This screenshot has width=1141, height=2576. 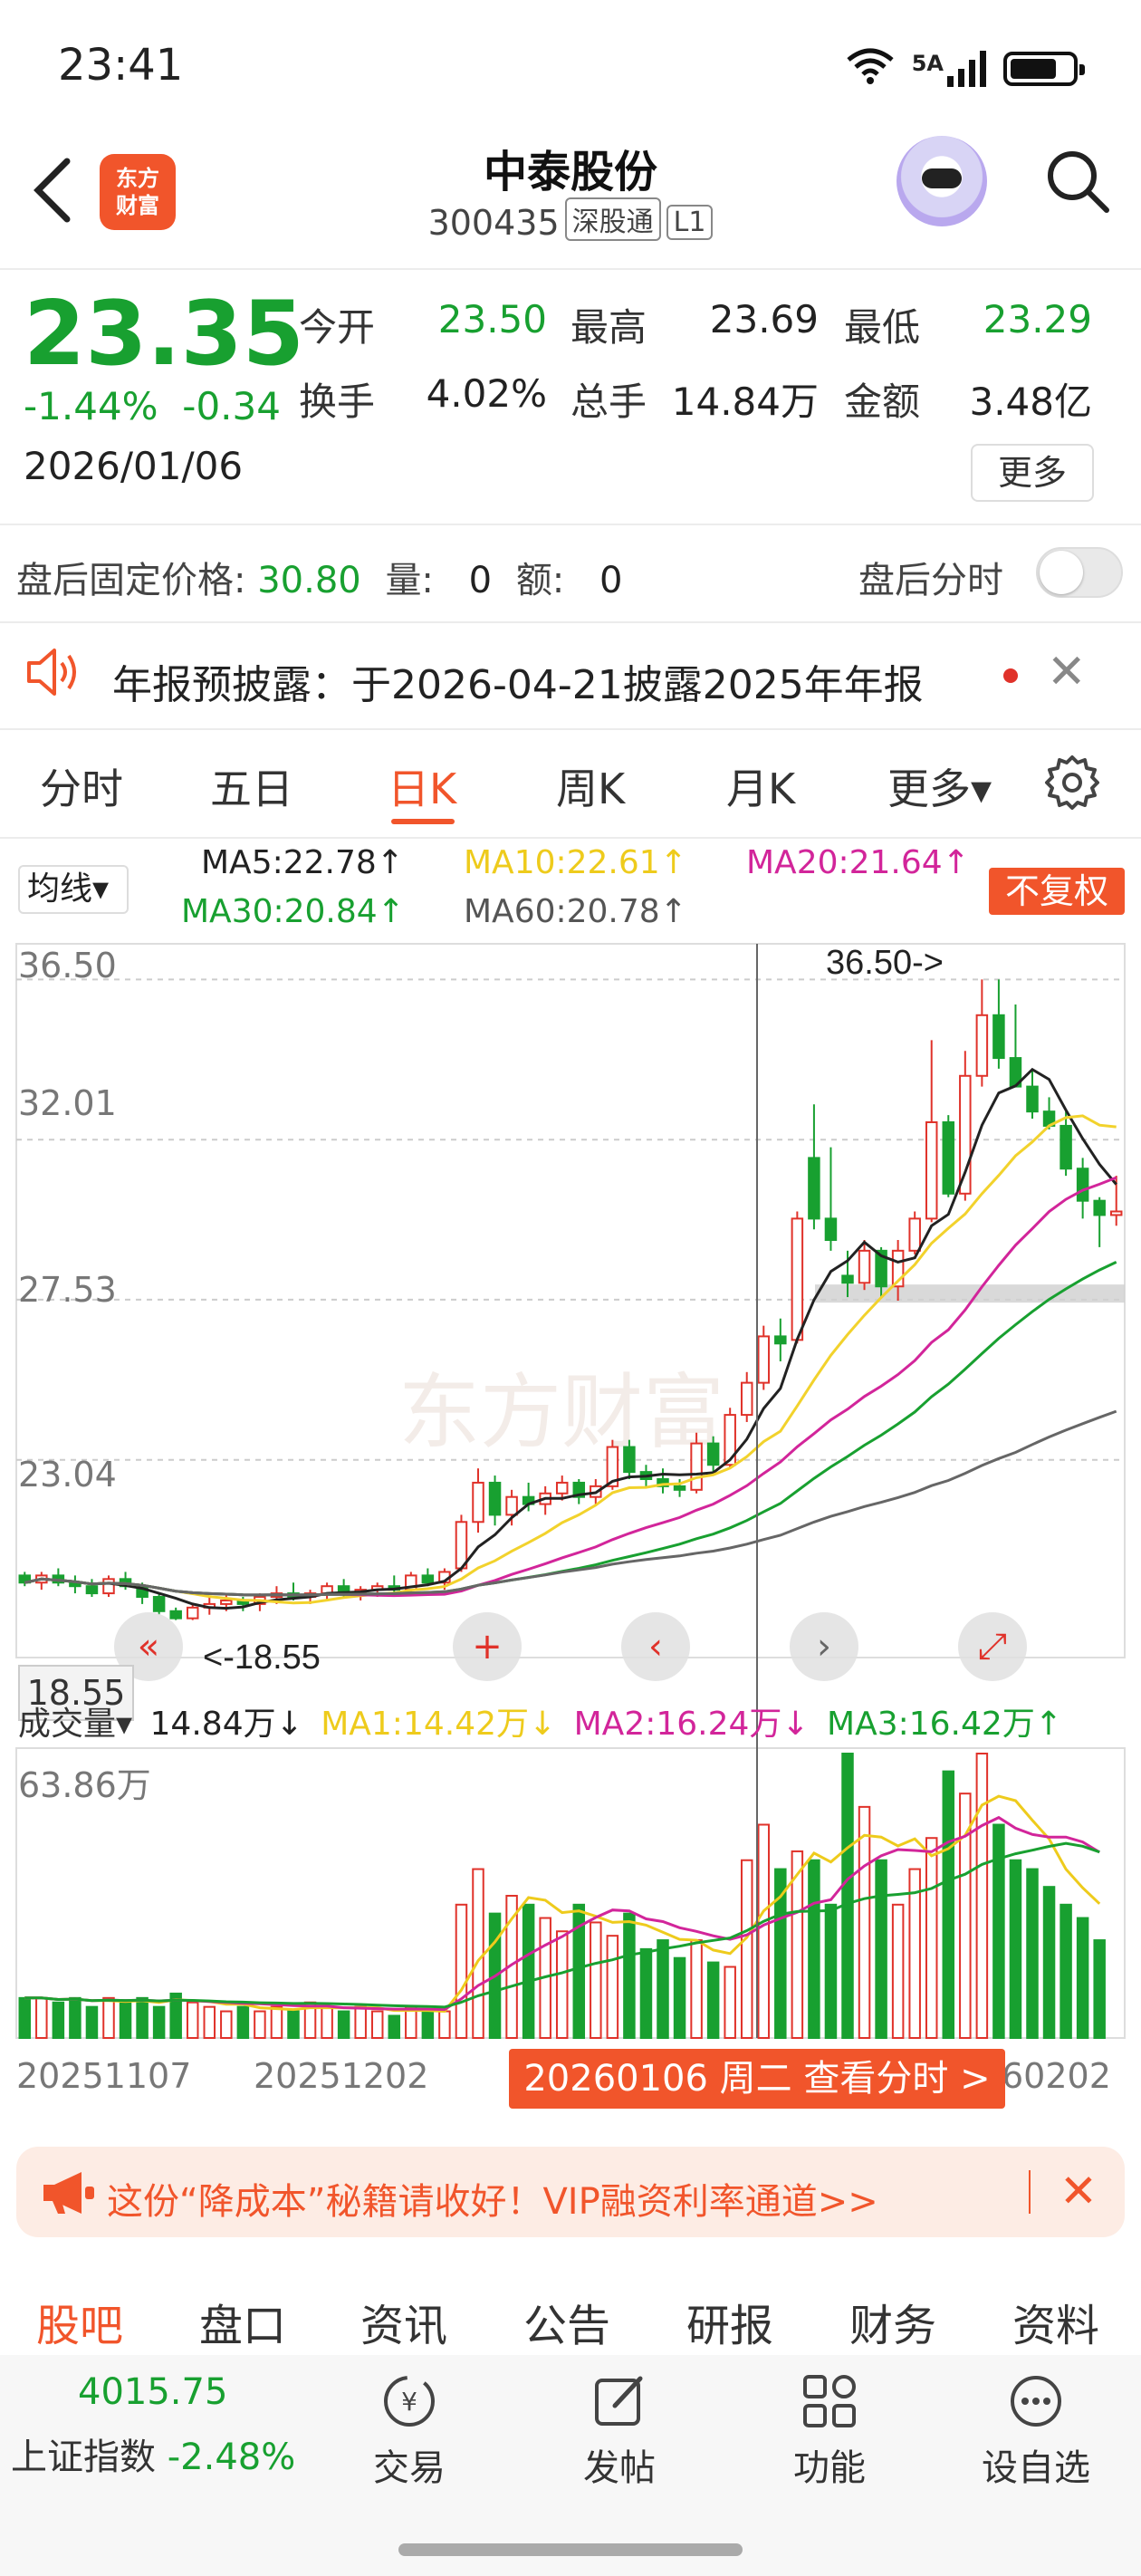 What do you see at coordinates (611, 580) in the screenshot?
I see `after-amt: 0` at bounding box center [611, 580].